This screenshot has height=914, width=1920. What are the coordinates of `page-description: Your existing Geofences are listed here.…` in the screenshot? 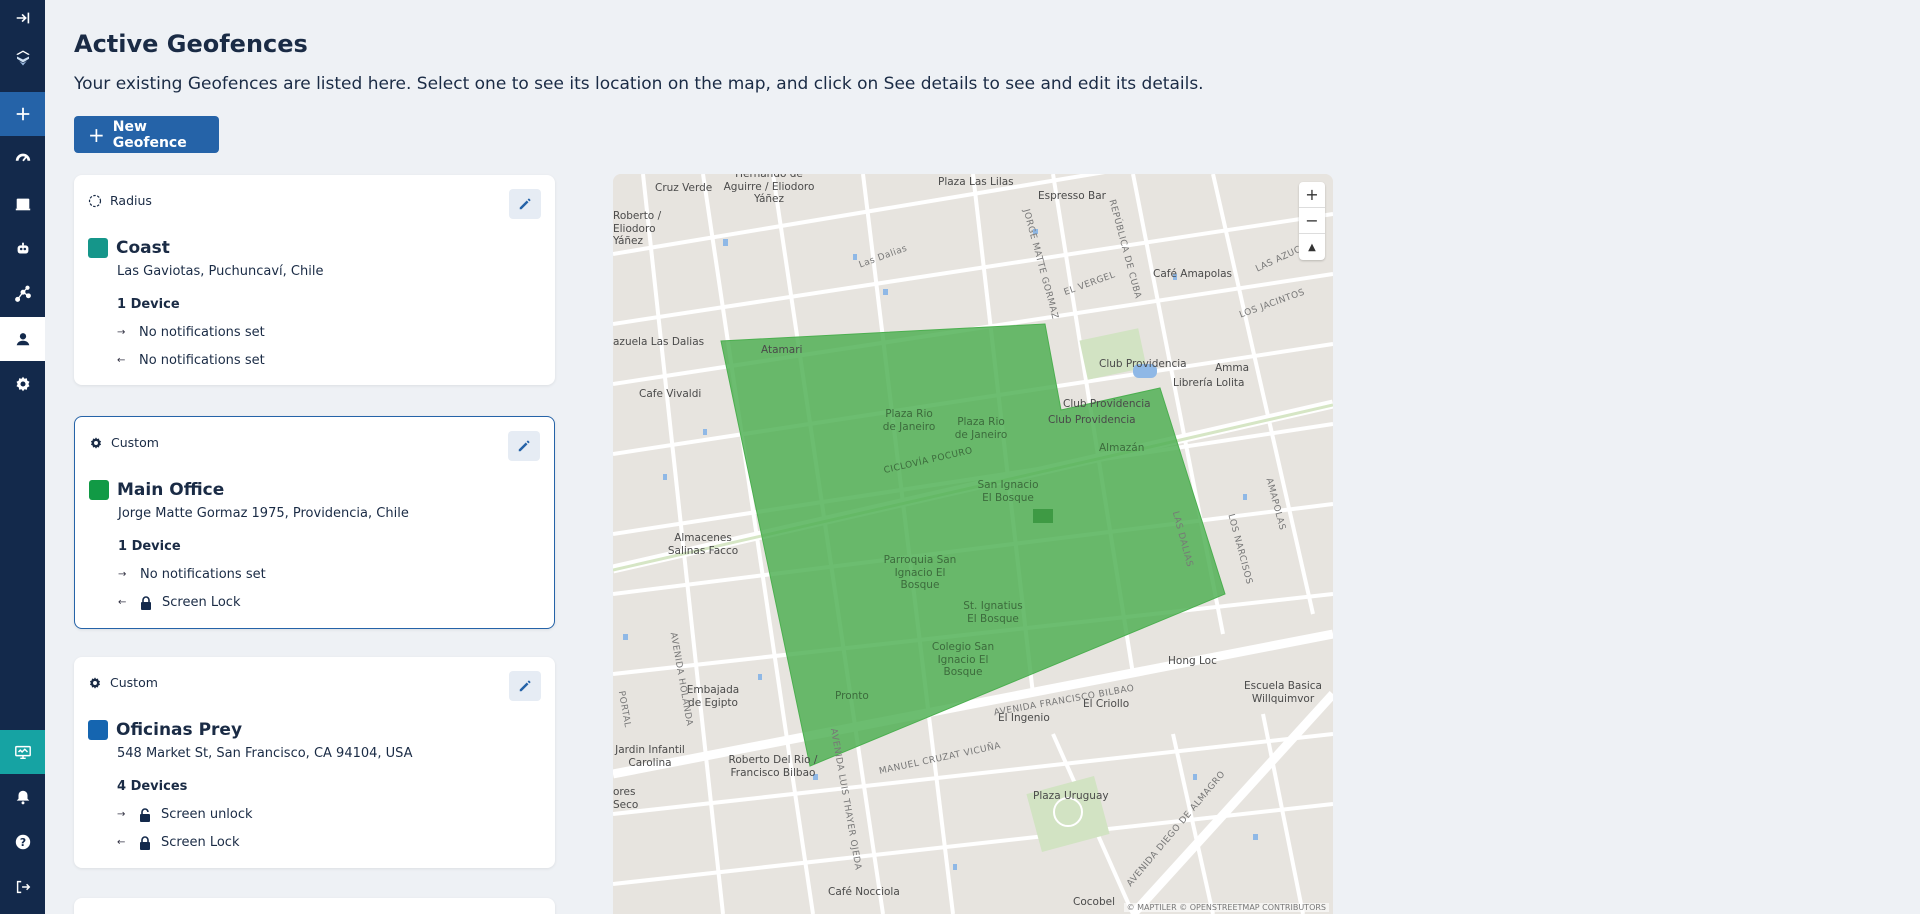 It's located at (639, 84).